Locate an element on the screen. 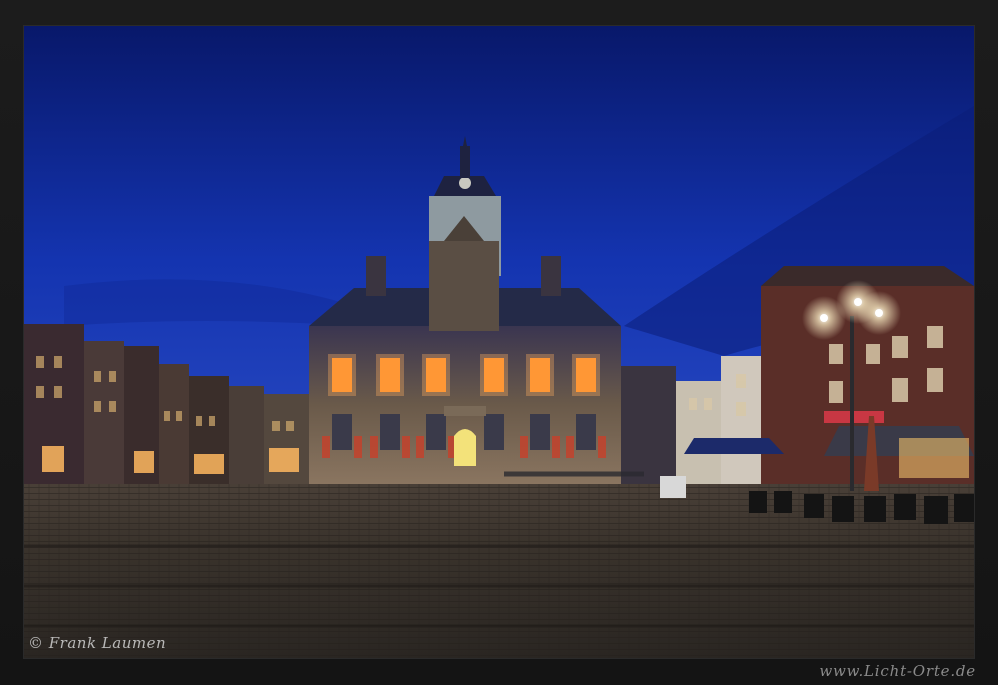  website-watermark: www.Licht-Orte.de is located at coordinates (897, 671).